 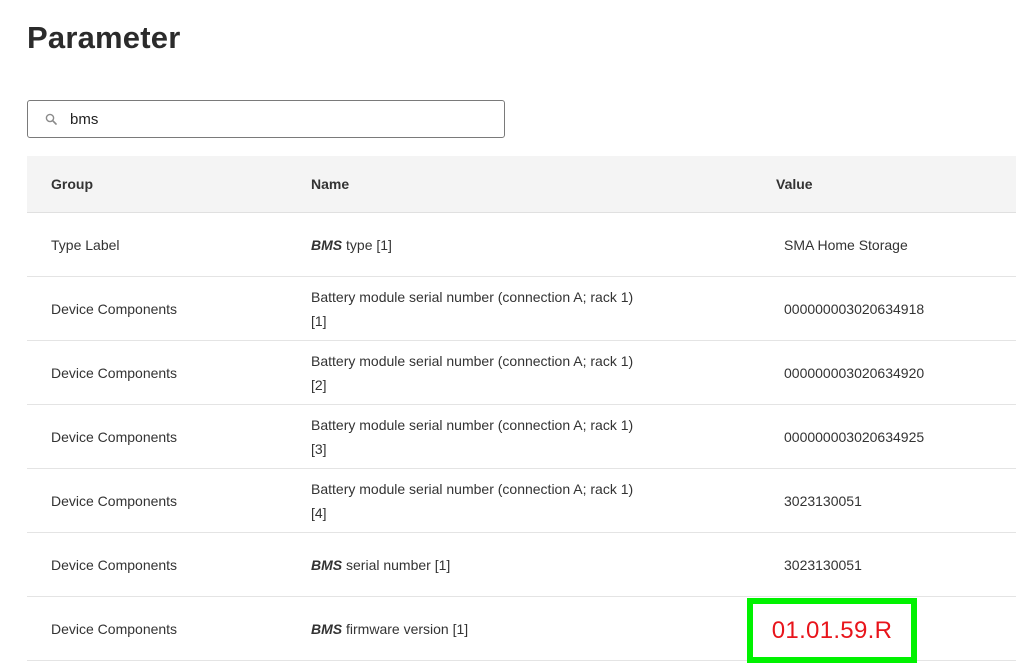 I want to click on cell-name: BMS firmware version [1], so click(x=523, y=629).